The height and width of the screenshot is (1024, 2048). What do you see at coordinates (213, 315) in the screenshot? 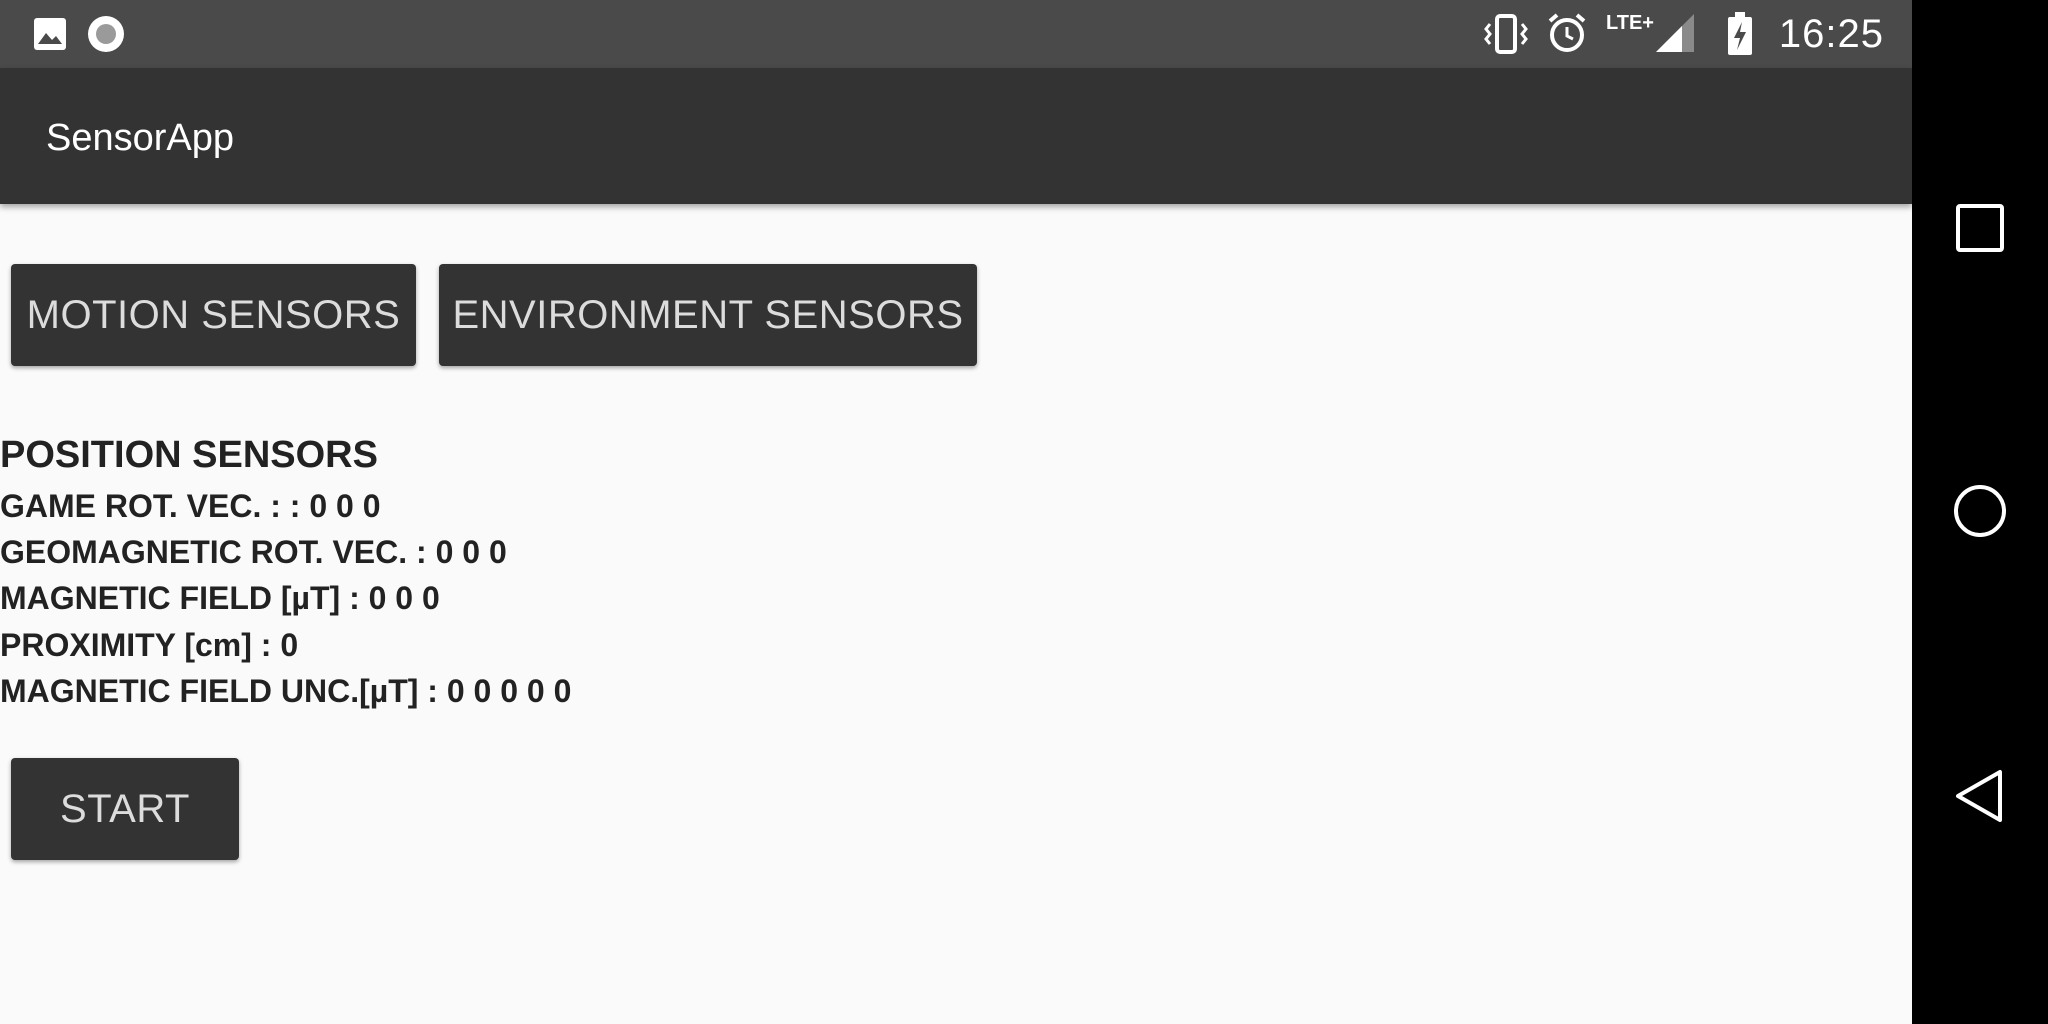
I see `motion-sensors-button: MOTION SENSORS` at bounding box center [213, 315].